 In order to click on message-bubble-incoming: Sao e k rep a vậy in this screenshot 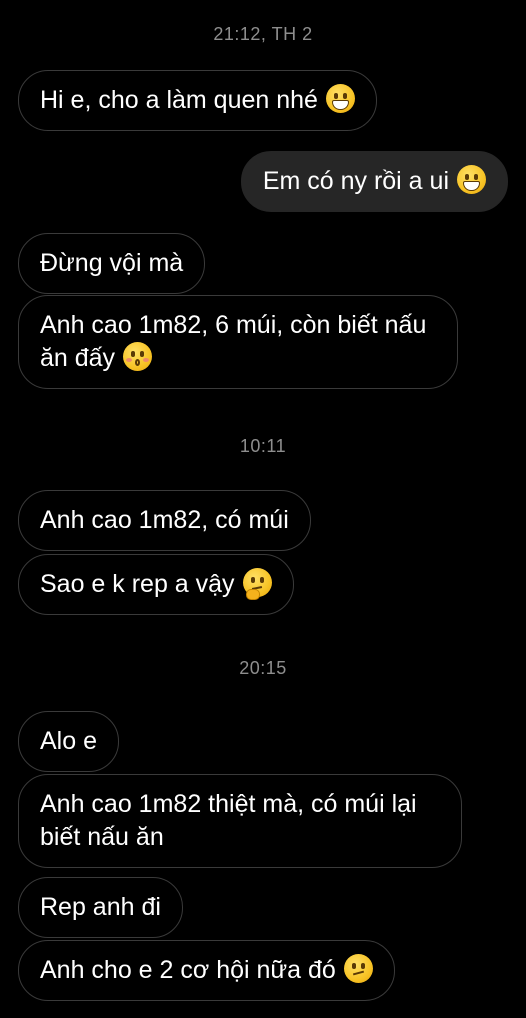, I will do `click(156, 584)`.